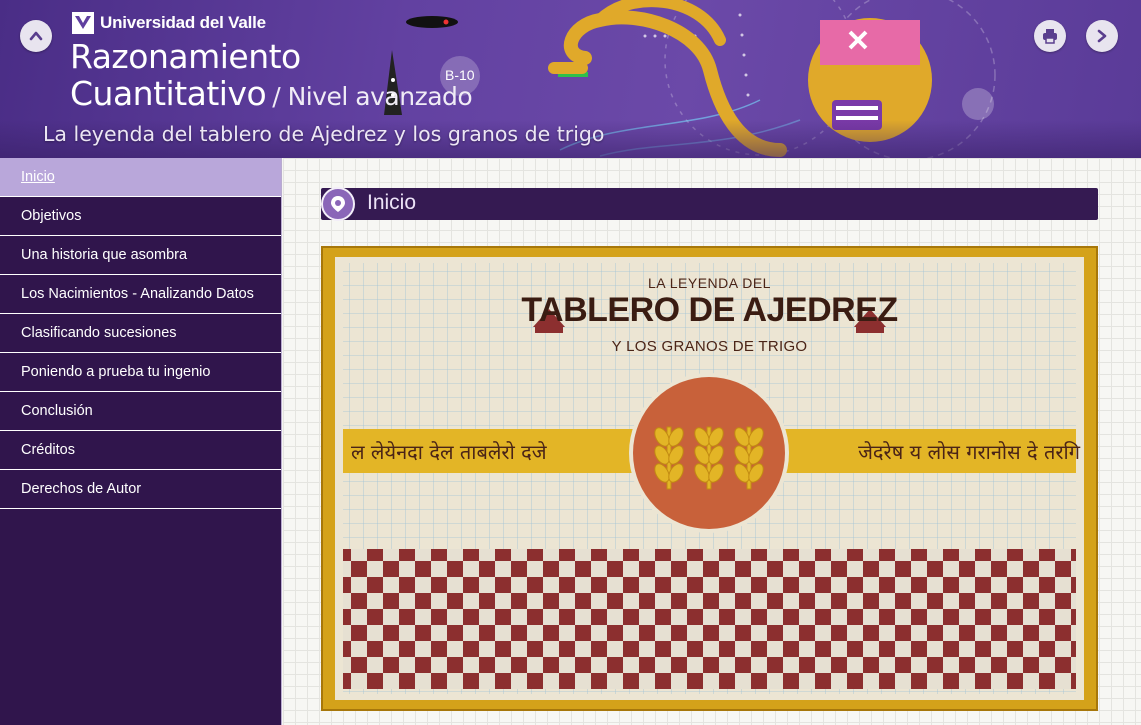  Describe the element at coordinates (140, 372) in the screenshot. I see `sidebar-item-ingenio: Poniendo a prueba tu ingenio` at that location.